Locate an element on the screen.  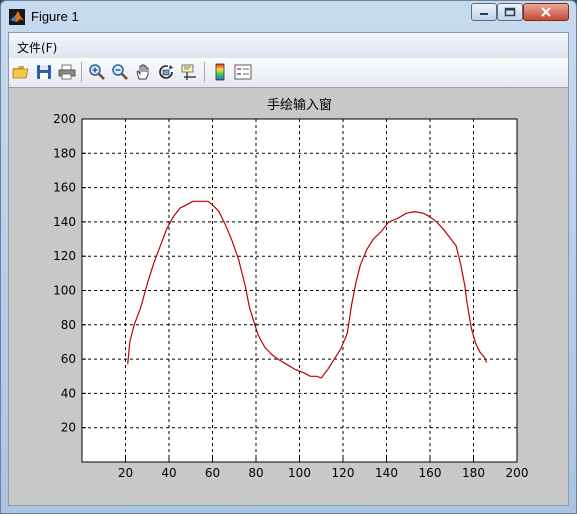
x-tick-label: 40 is located at coordinates (168, 473).